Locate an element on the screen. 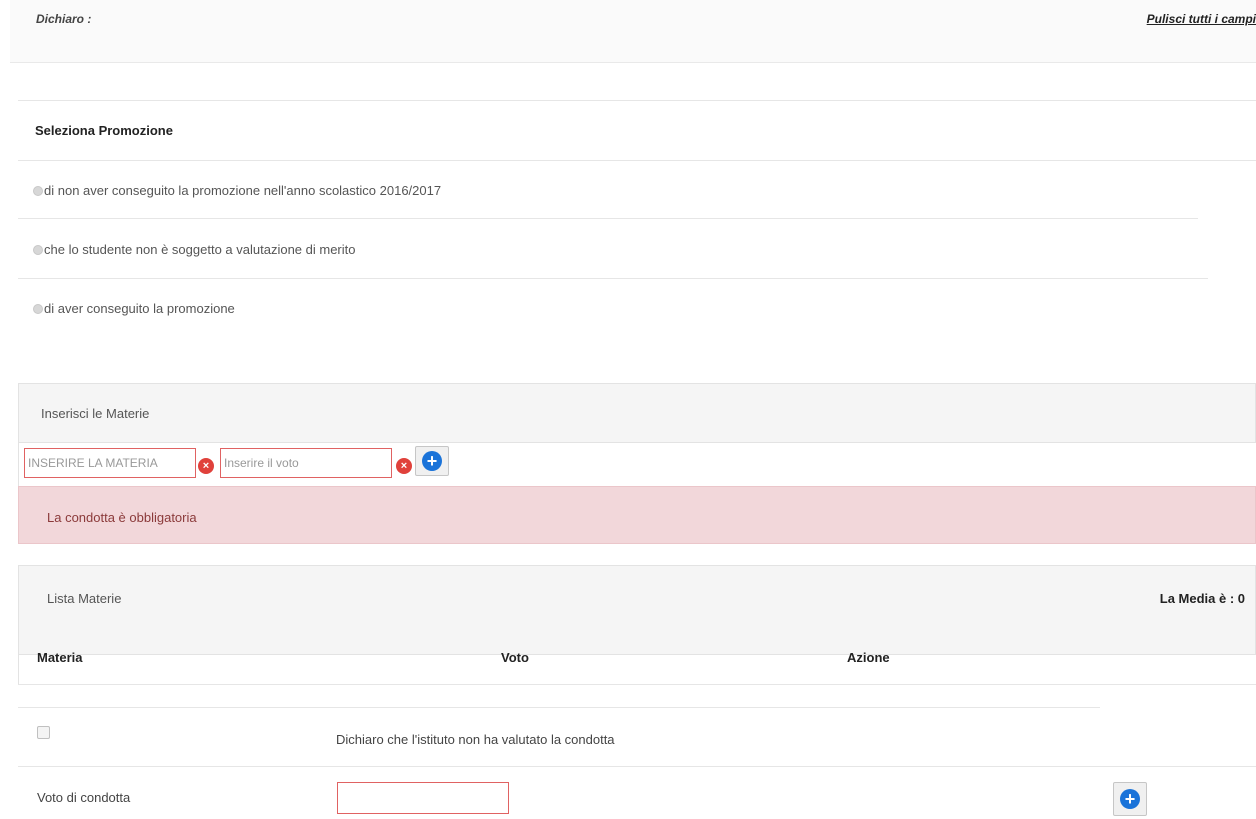  clear-all-fields-link: Pulisci tutti i campi is located at coordinates (1201, 19).